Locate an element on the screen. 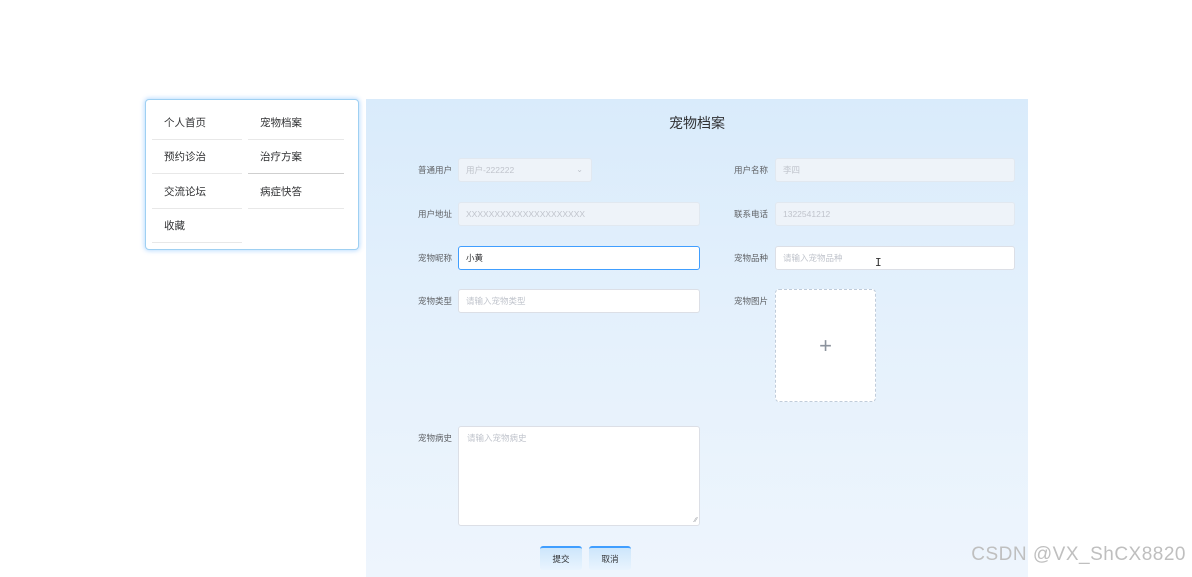 The height and width of the screenshot is (577, 1192). menu-item-pet-archive: 宠物档案 is located at coordinates (296, 123).